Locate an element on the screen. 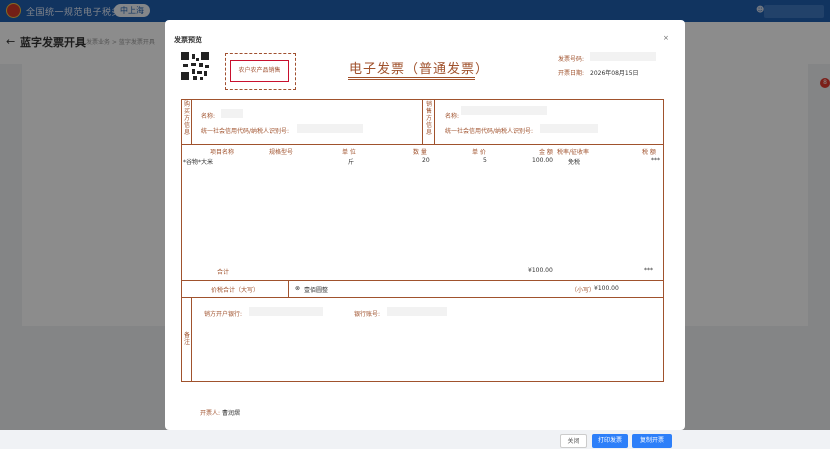  buyer-side-label: 购买方信息 is located at coordinates (186, 118).